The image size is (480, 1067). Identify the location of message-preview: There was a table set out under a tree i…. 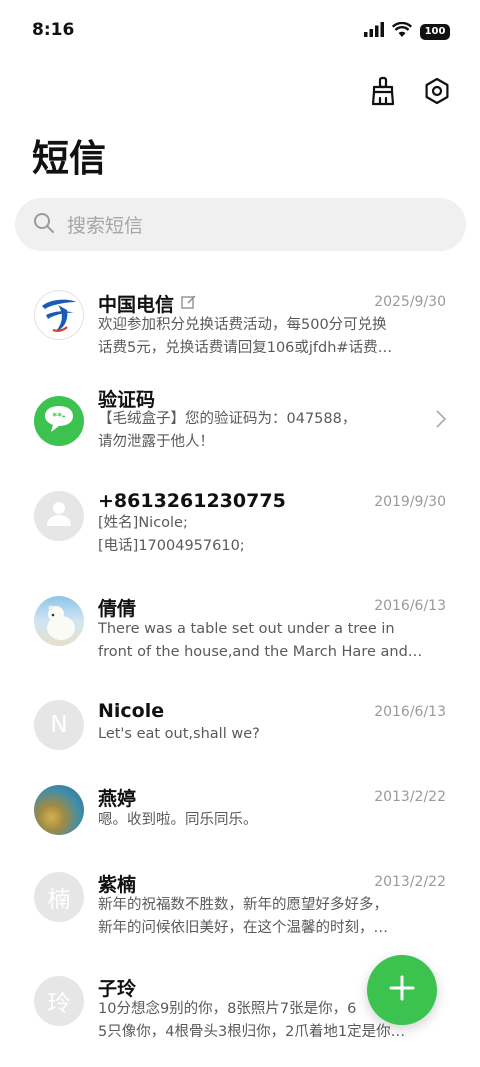
(273, 641).